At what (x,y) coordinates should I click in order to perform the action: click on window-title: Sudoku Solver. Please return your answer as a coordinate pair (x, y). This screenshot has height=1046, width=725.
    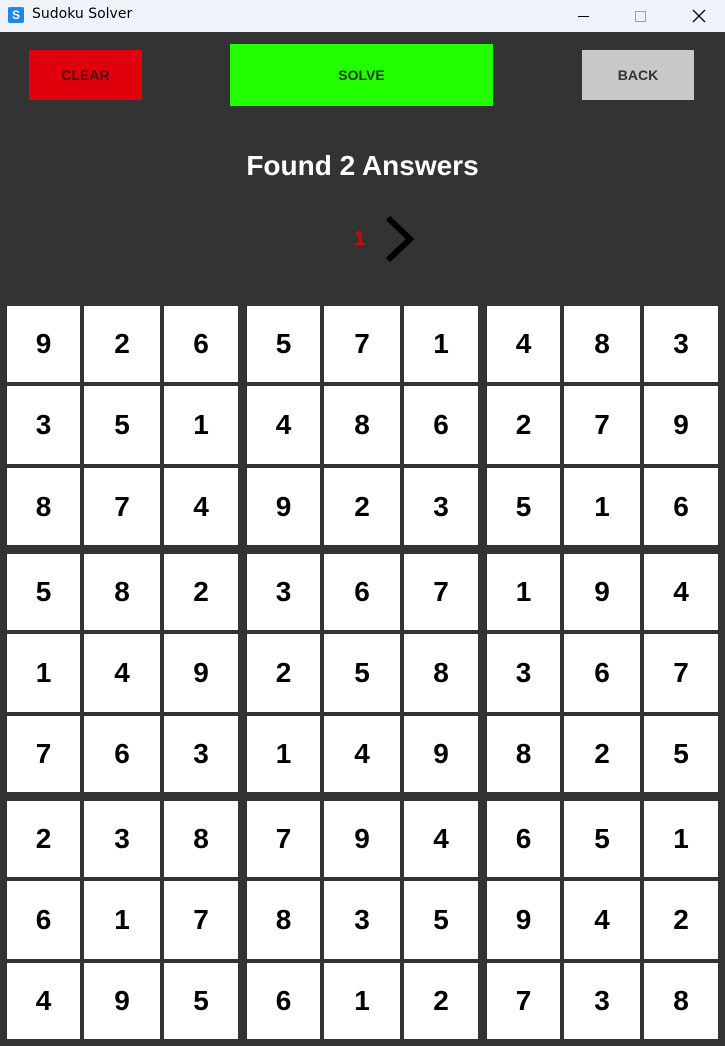
    Looking at the image, I should click on (82, 14).